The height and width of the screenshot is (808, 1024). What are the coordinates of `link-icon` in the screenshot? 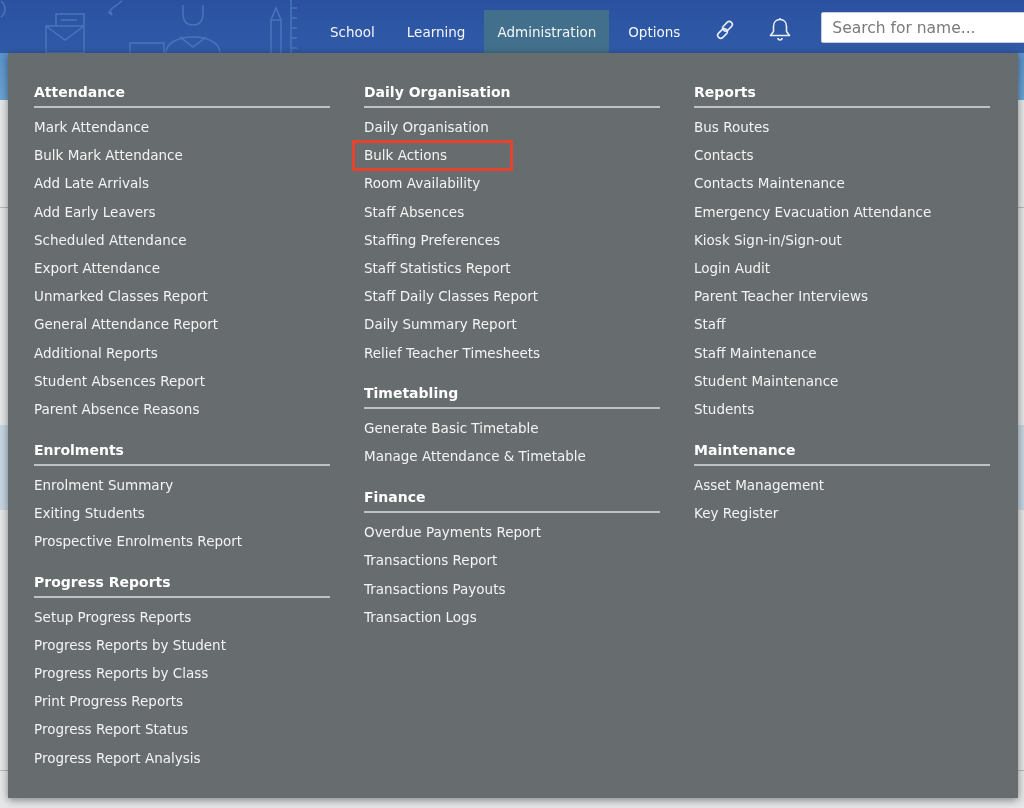 It's located at (725, 30).